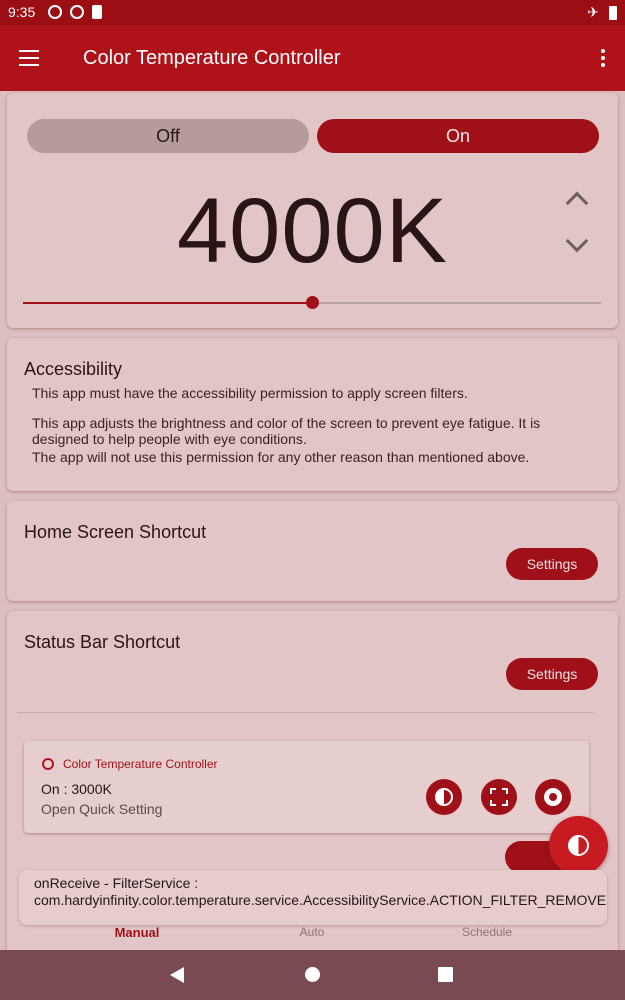  What do you see at coordinates (604, 58) in the screenshot?
I see `more-options-icon` at bounding box center [604, 58].